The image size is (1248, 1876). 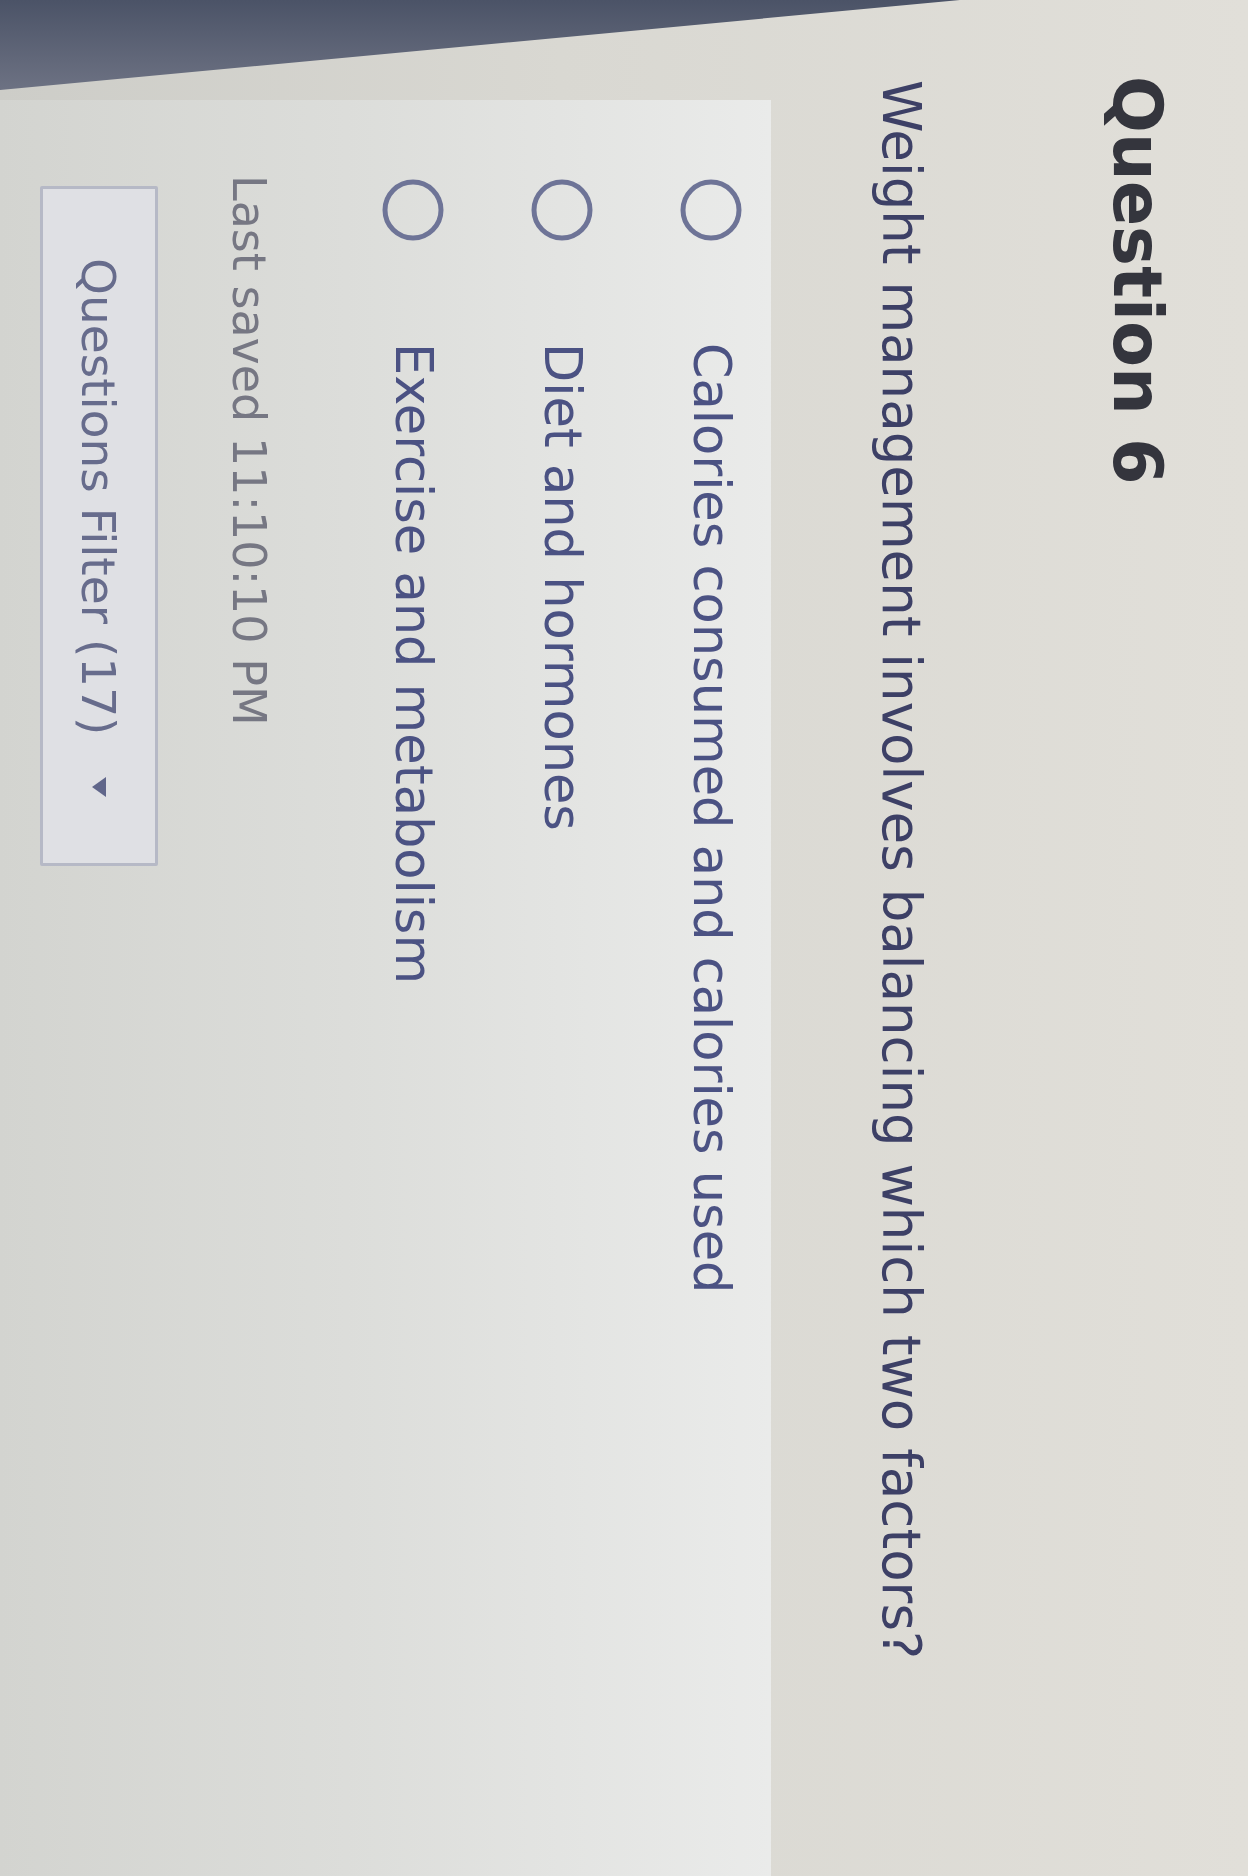 I want to click on question-heading: Question 6, so click(x=1137, y=280).